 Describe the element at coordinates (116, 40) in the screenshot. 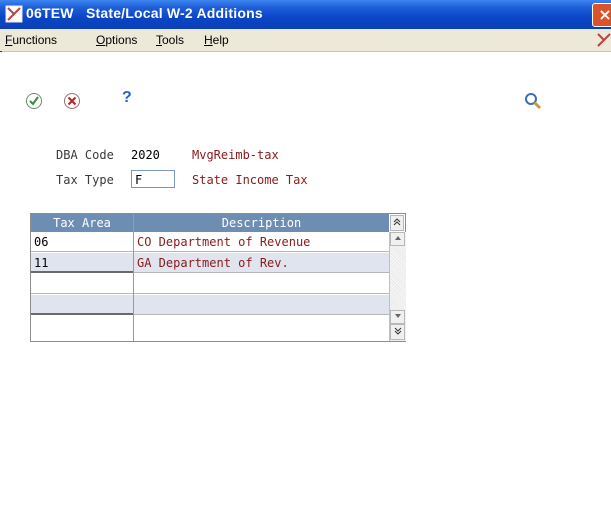

I see `menu-options: Options` at that location.